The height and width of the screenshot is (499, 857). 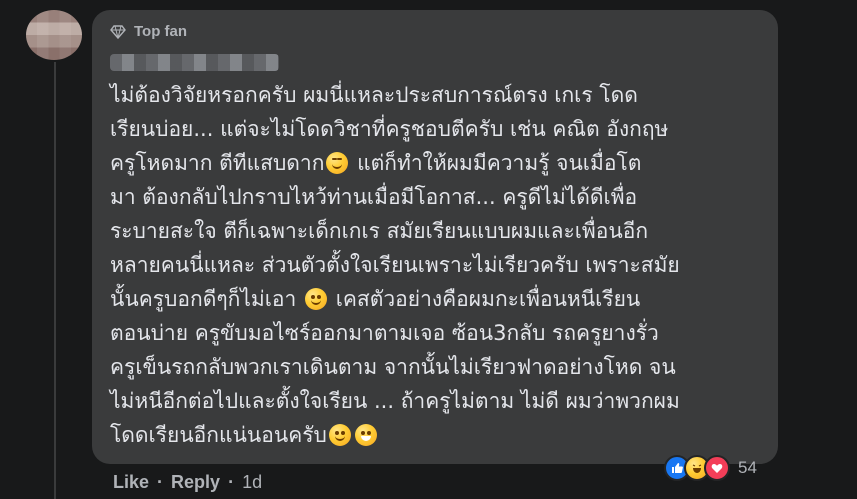 I want to click on timestamp: 1d, so click(x=252, y=482).